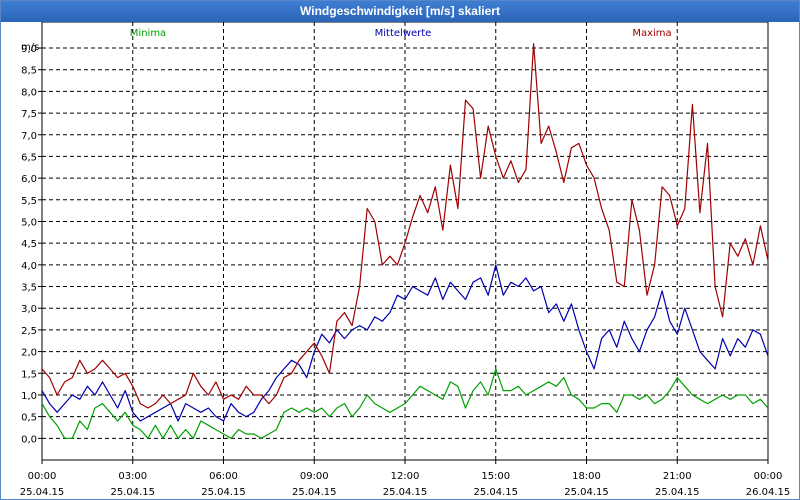  Describe the element at coordinates (29, 71) in the screenshot. I see `y-tick-label: 8,5` at that location.